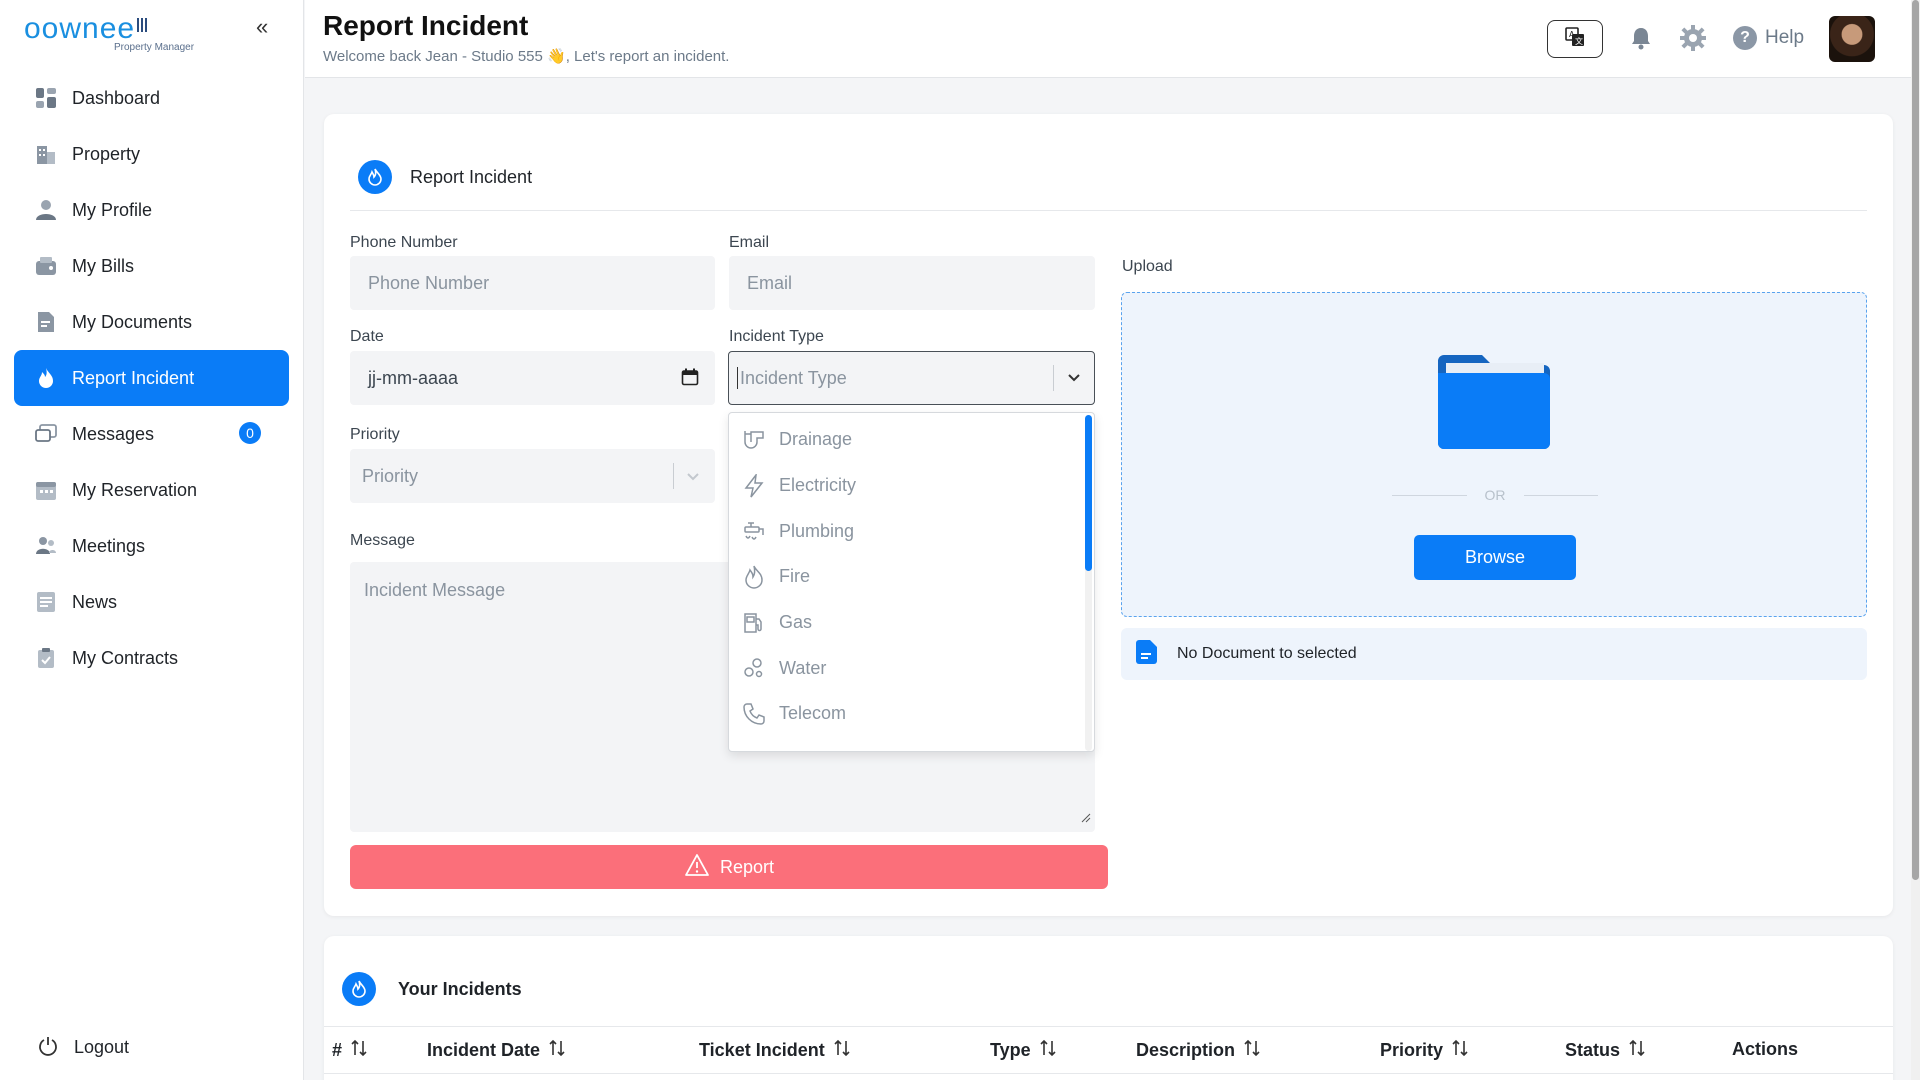 Image resolution: width=1920 pixels, height=1080 pixels. Describe the element at coordinates (532, 476) in the screenshot. I see `priority-select: Priority` at that location.